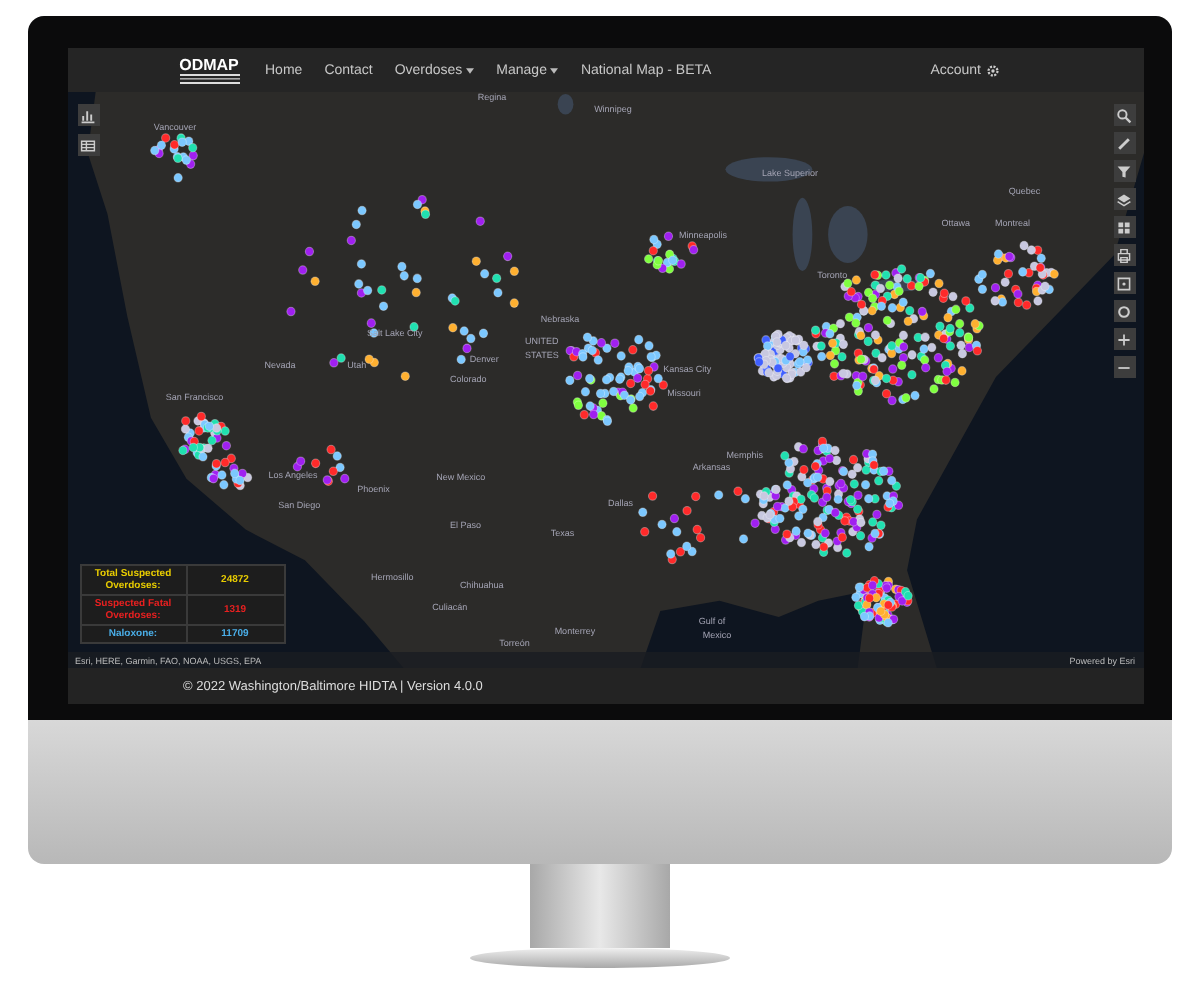 Image resolution: width=1182 pixels, height=996 pixels. I want to click on printer-icon, so click(1124, 255).